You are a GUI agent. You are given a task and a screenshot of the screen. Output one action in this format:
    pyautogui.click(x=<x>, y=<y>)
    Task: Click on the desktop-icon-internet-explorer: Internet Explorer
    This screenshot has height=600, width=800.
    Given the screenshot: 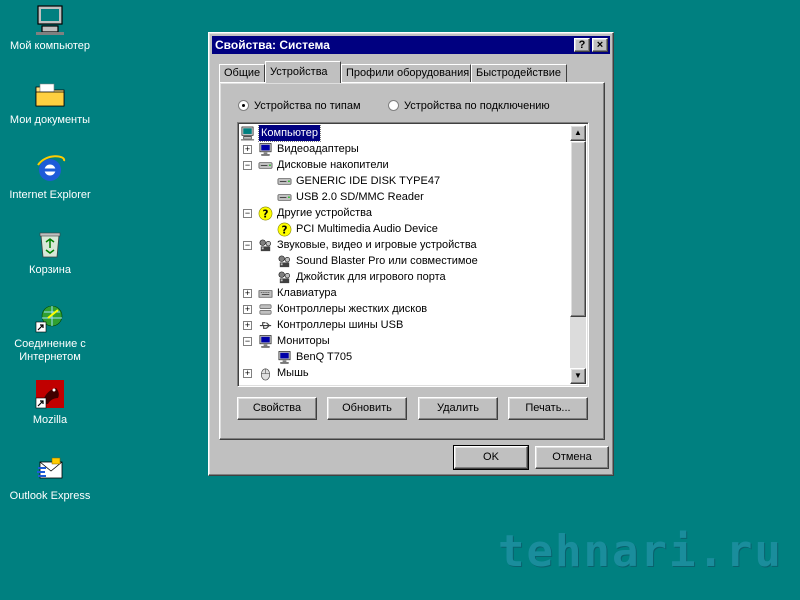 What is the action you would take?
    pyautogui.click(x=50, y=177)
    